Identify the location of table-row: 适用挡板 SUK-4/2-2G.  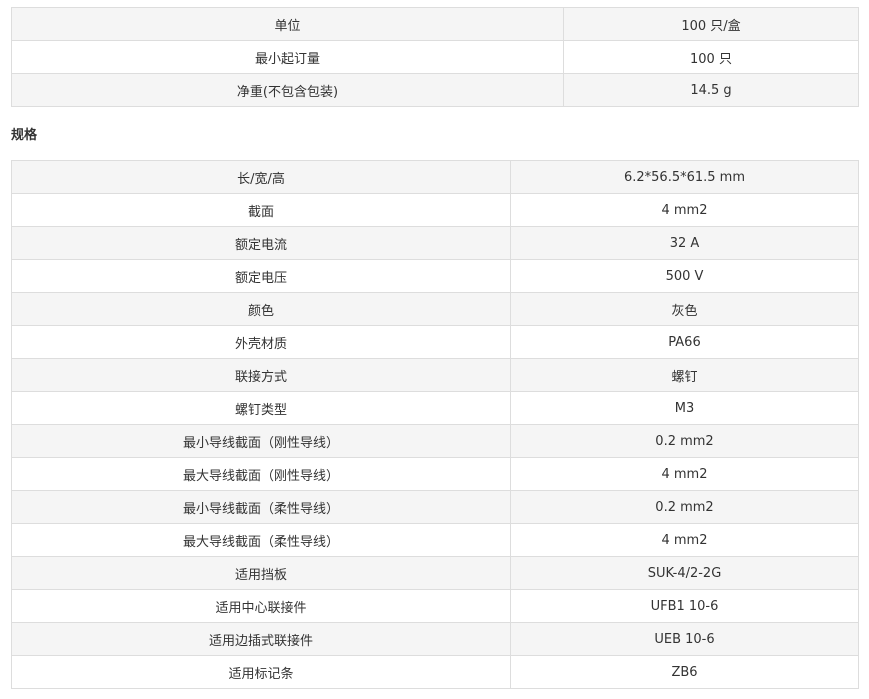
(435, 573).